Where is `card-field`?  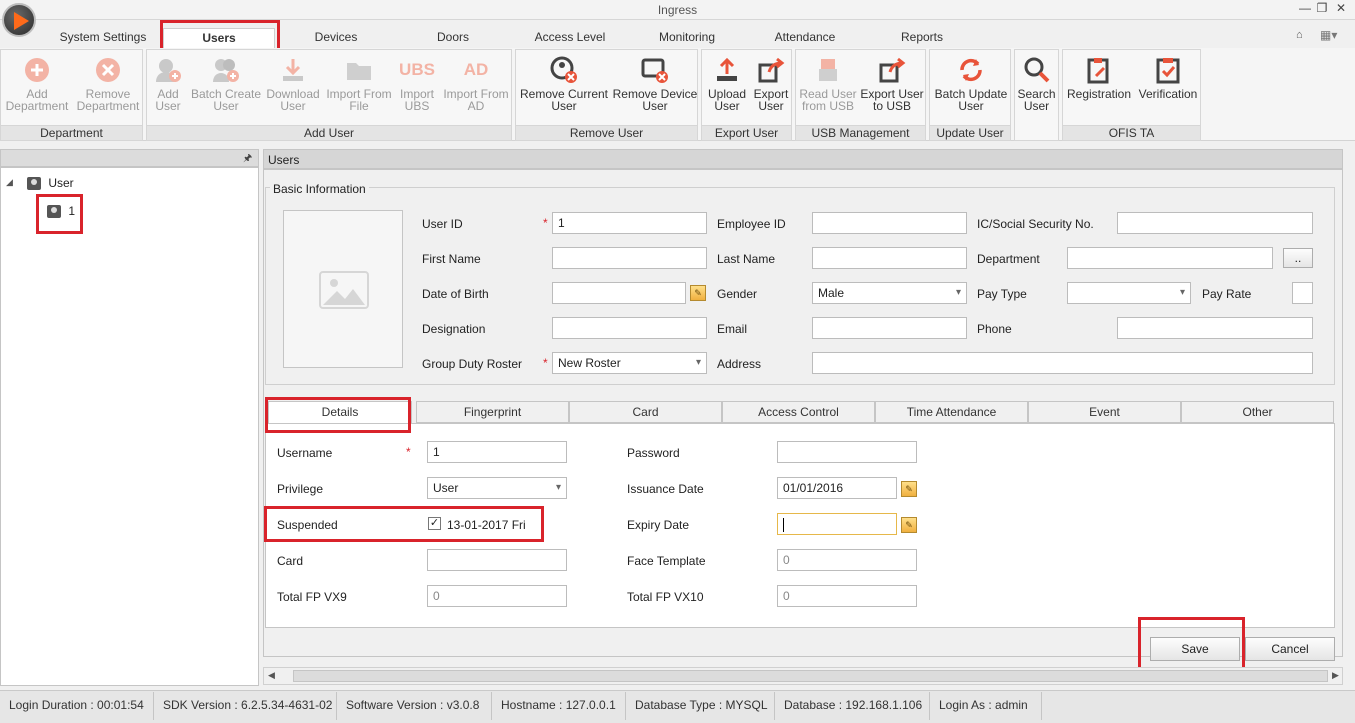
card-field is located at coordinates (497, 560).